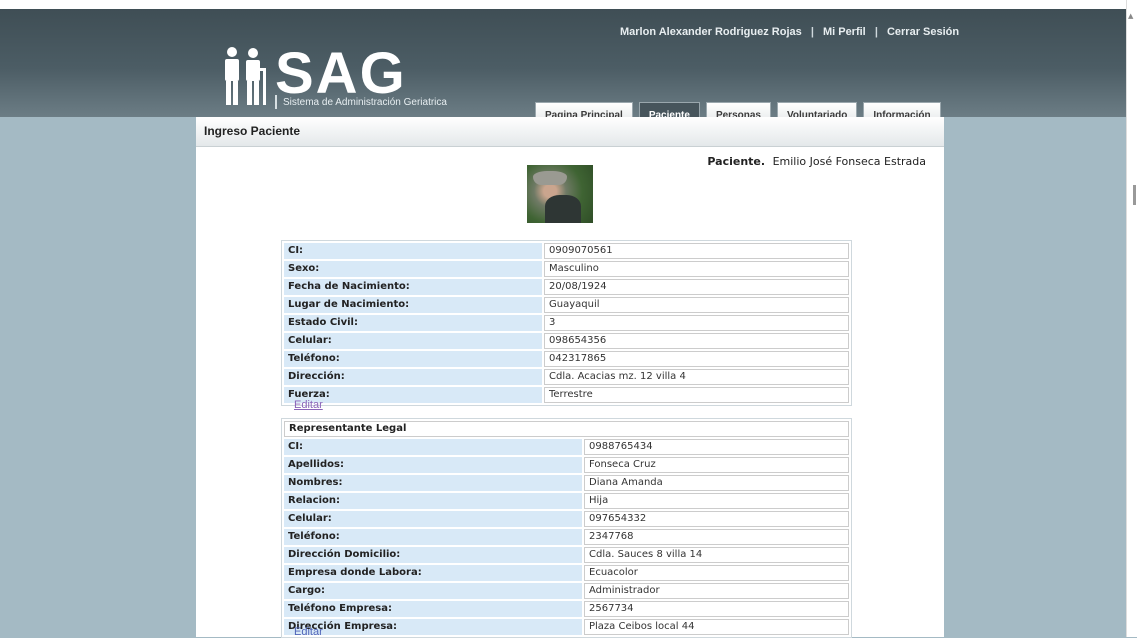  I want to click on profile-link: Mi Perfil, so click(844, 32).